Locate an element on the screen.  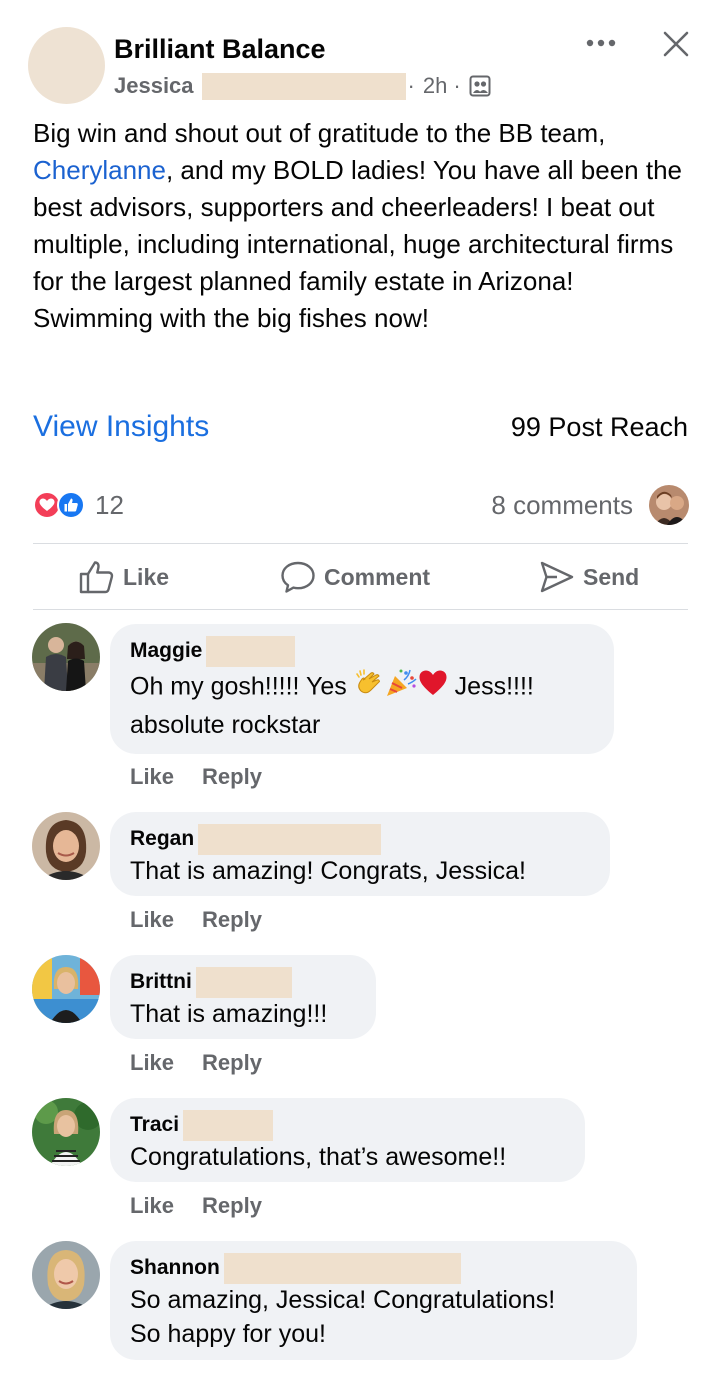
send-icon is located at coordinates (557, 577).